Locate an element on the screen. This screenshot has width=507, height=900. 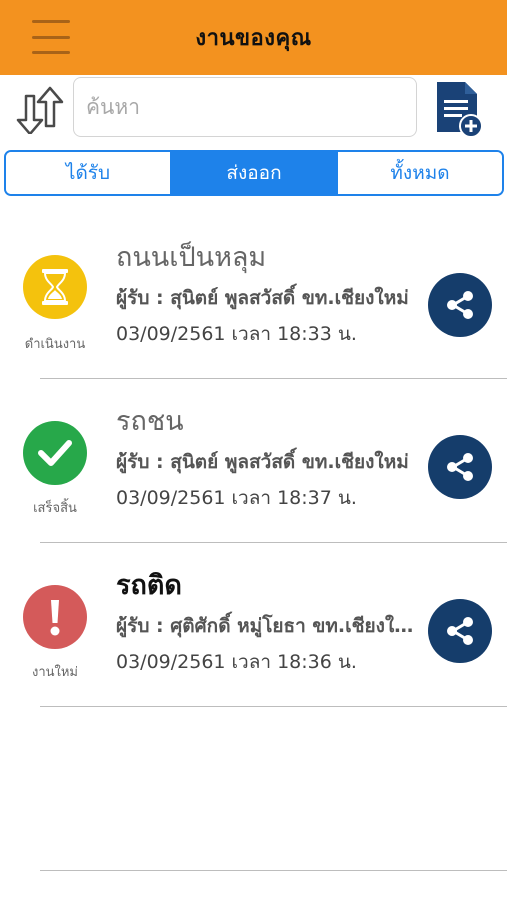
app-header: งานของคุณ is located at coordinates (253, 37).